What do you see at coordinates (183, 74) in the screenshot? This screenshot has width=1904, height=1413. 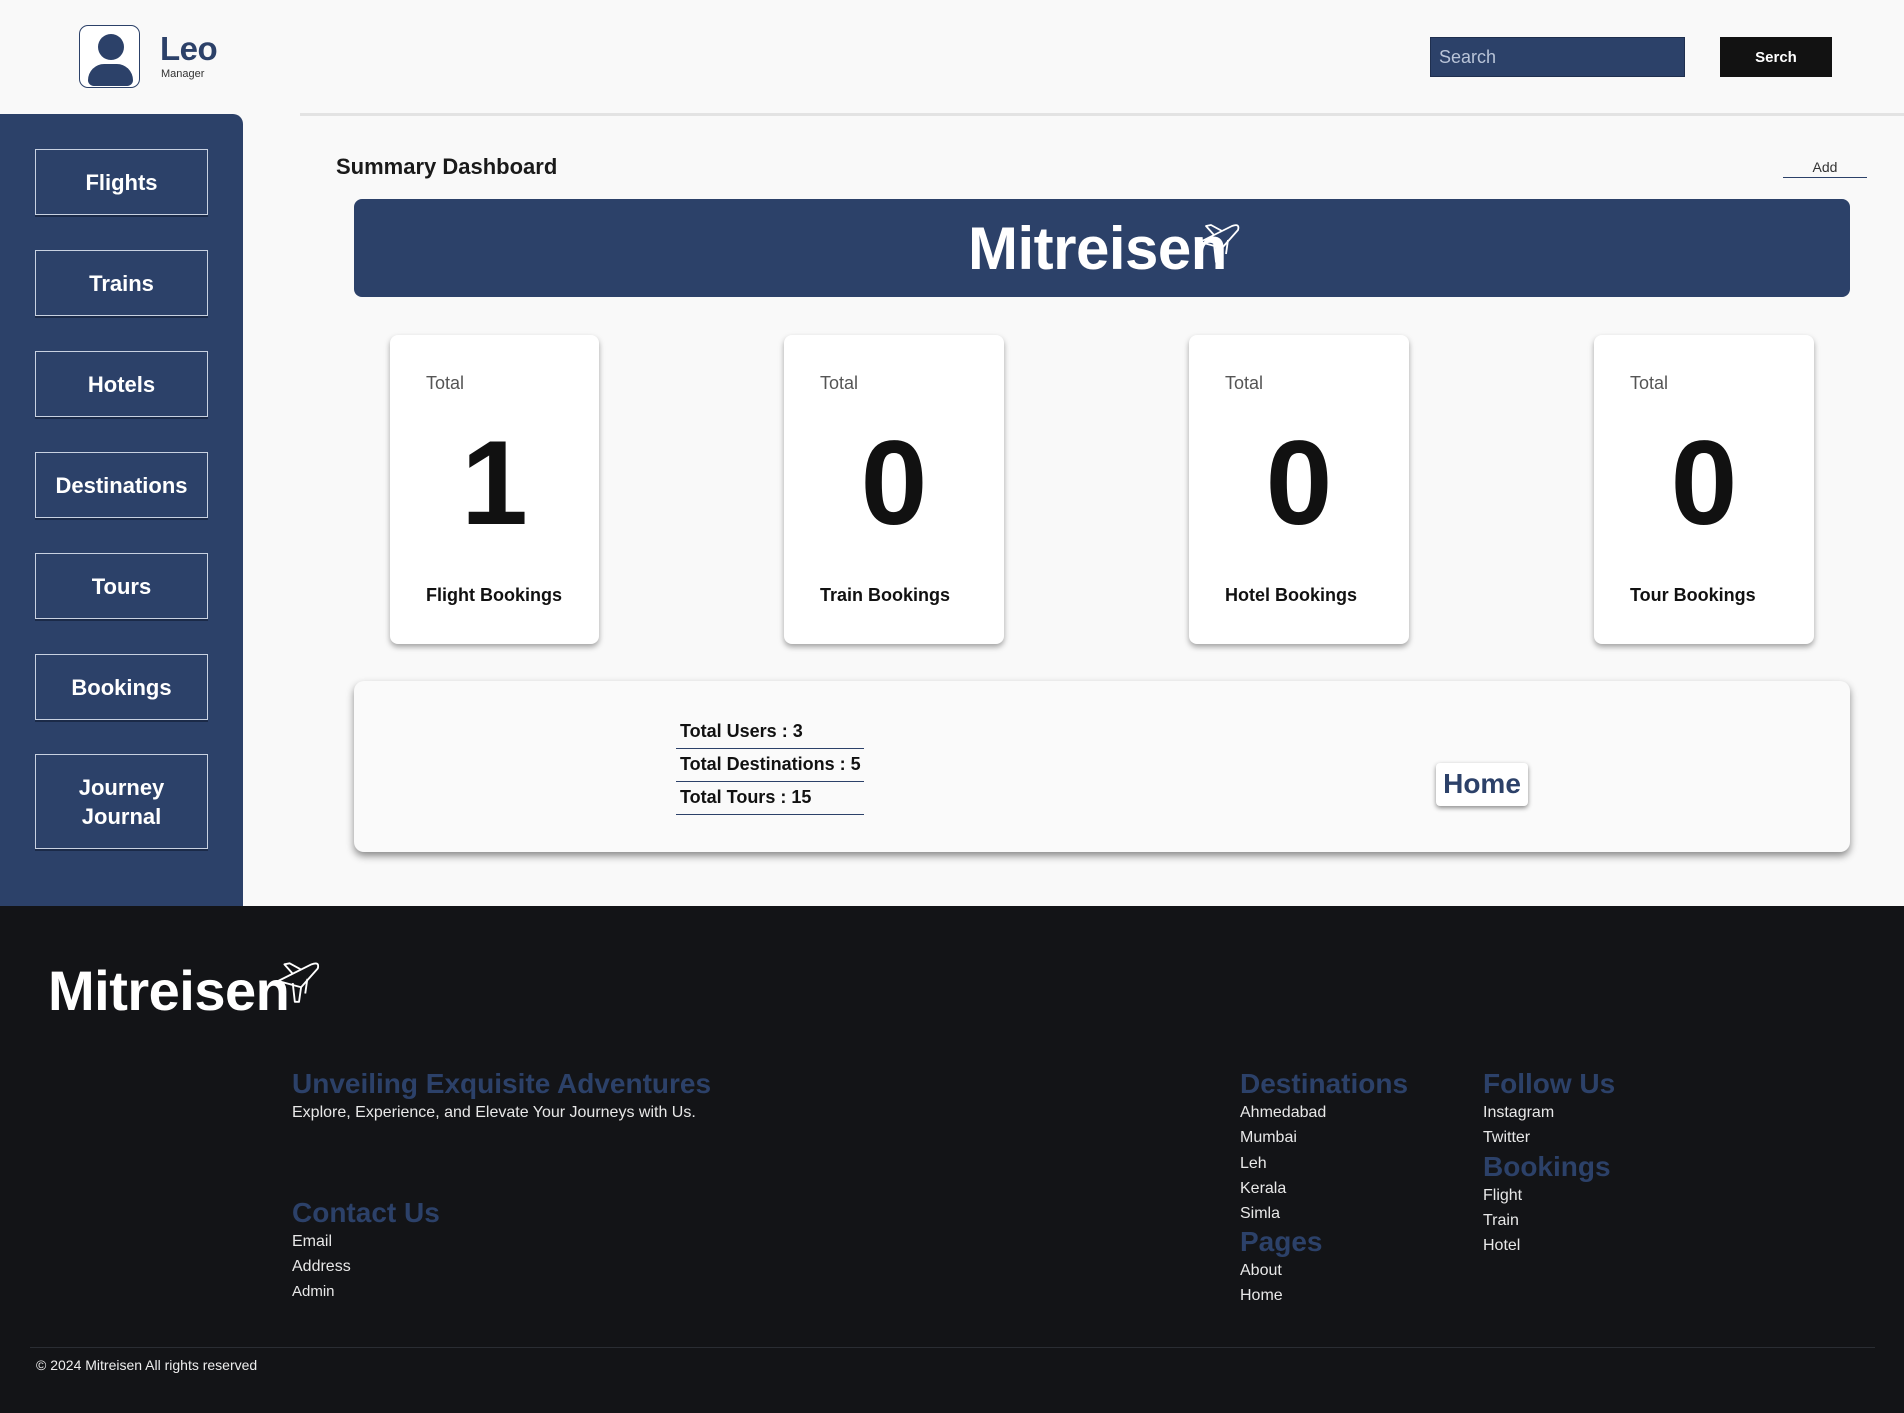 I see `user-role: Manager` at bounding box center [183, 74].